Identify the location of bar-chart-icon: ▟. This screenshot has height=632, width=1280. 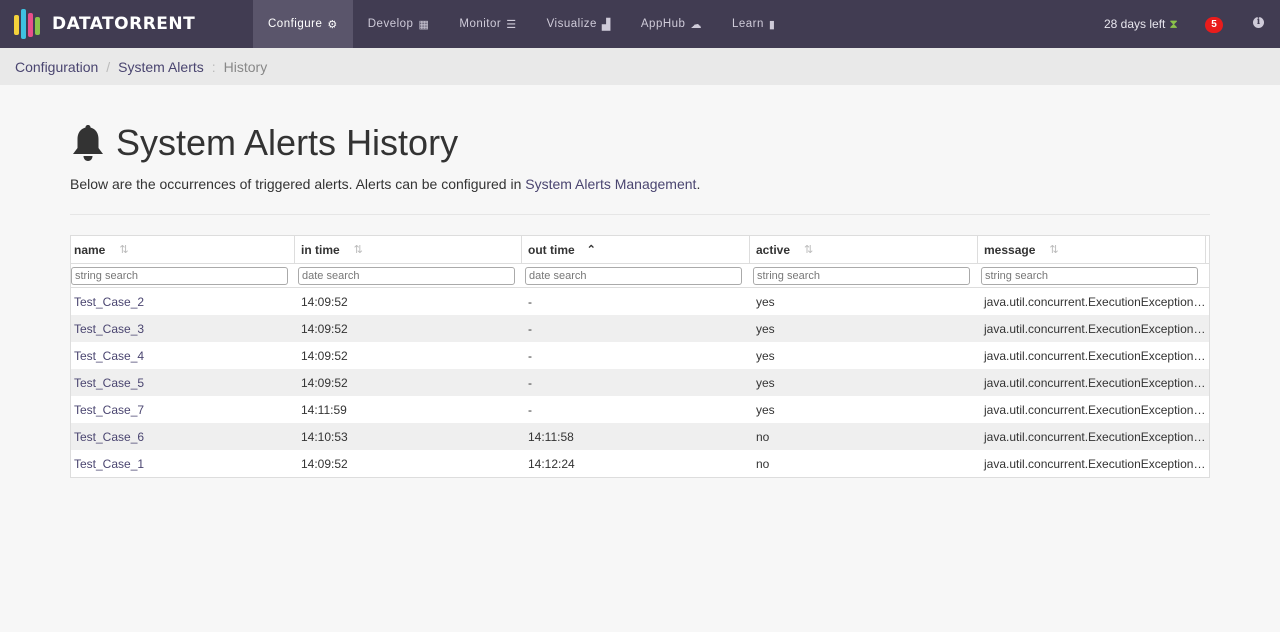
(606, 24).